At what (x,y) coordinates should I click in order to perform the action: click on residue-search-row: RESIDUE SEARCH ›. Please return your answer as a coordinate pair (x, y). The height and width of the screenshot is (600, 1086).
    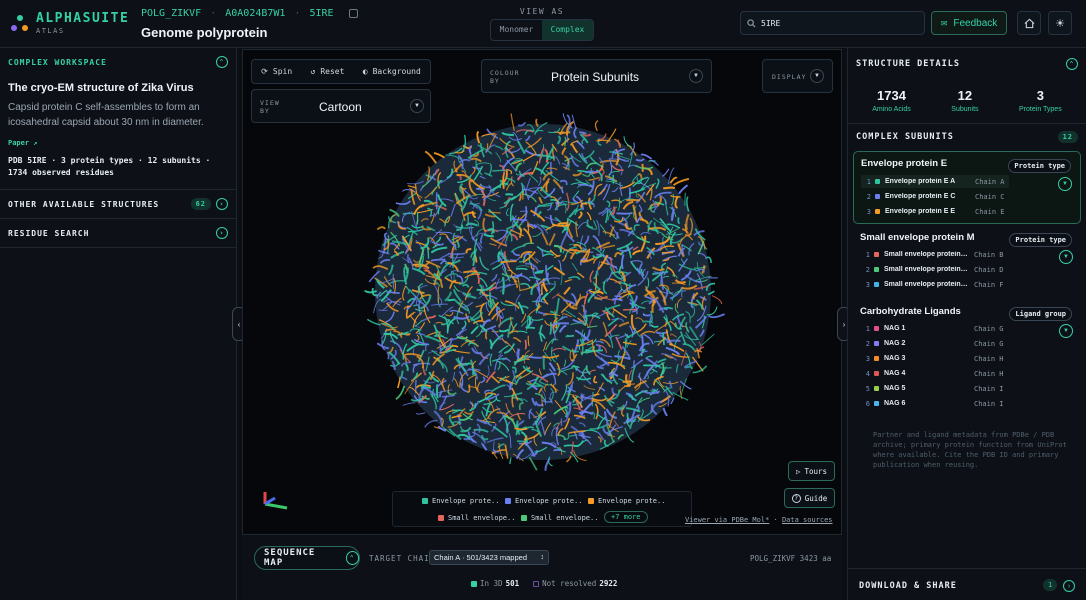
    Looking at the image, I should click on (118, 233).